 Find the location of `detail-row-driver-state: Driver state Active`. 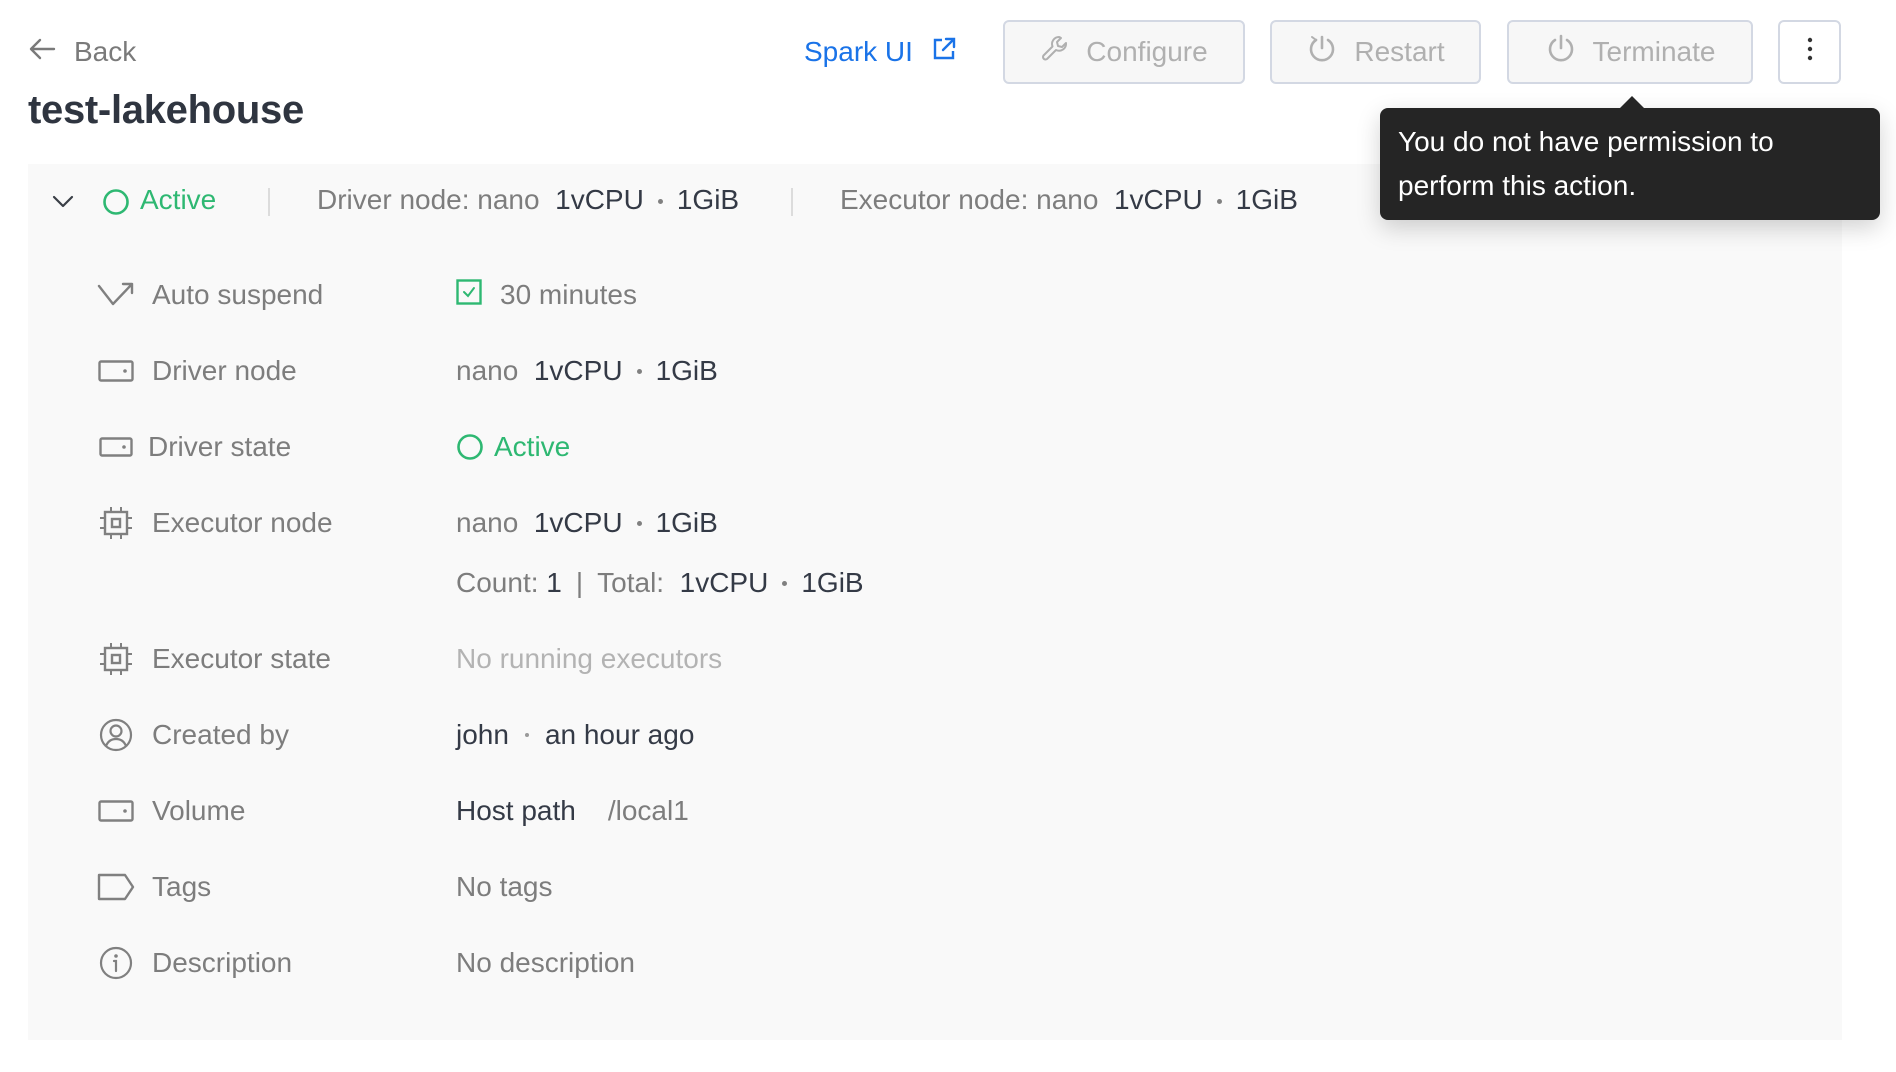

detail-row-driver-state: Driver state Active is located at coordinates (935, 447).